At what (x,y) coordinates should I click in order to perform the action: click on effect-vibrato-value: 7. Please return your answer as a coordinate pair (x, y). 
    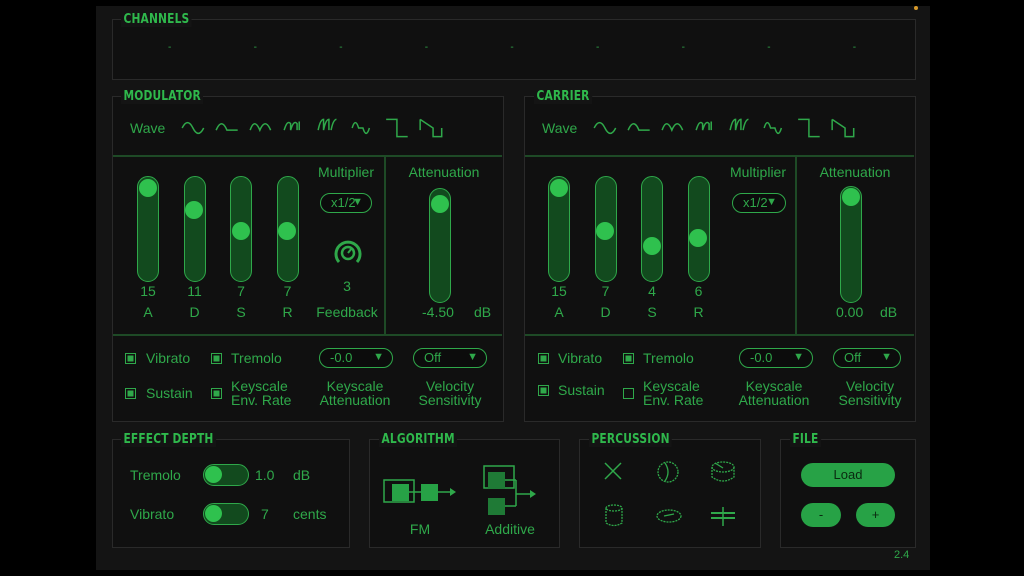
    Looking at the image, I should click on (265, 514).